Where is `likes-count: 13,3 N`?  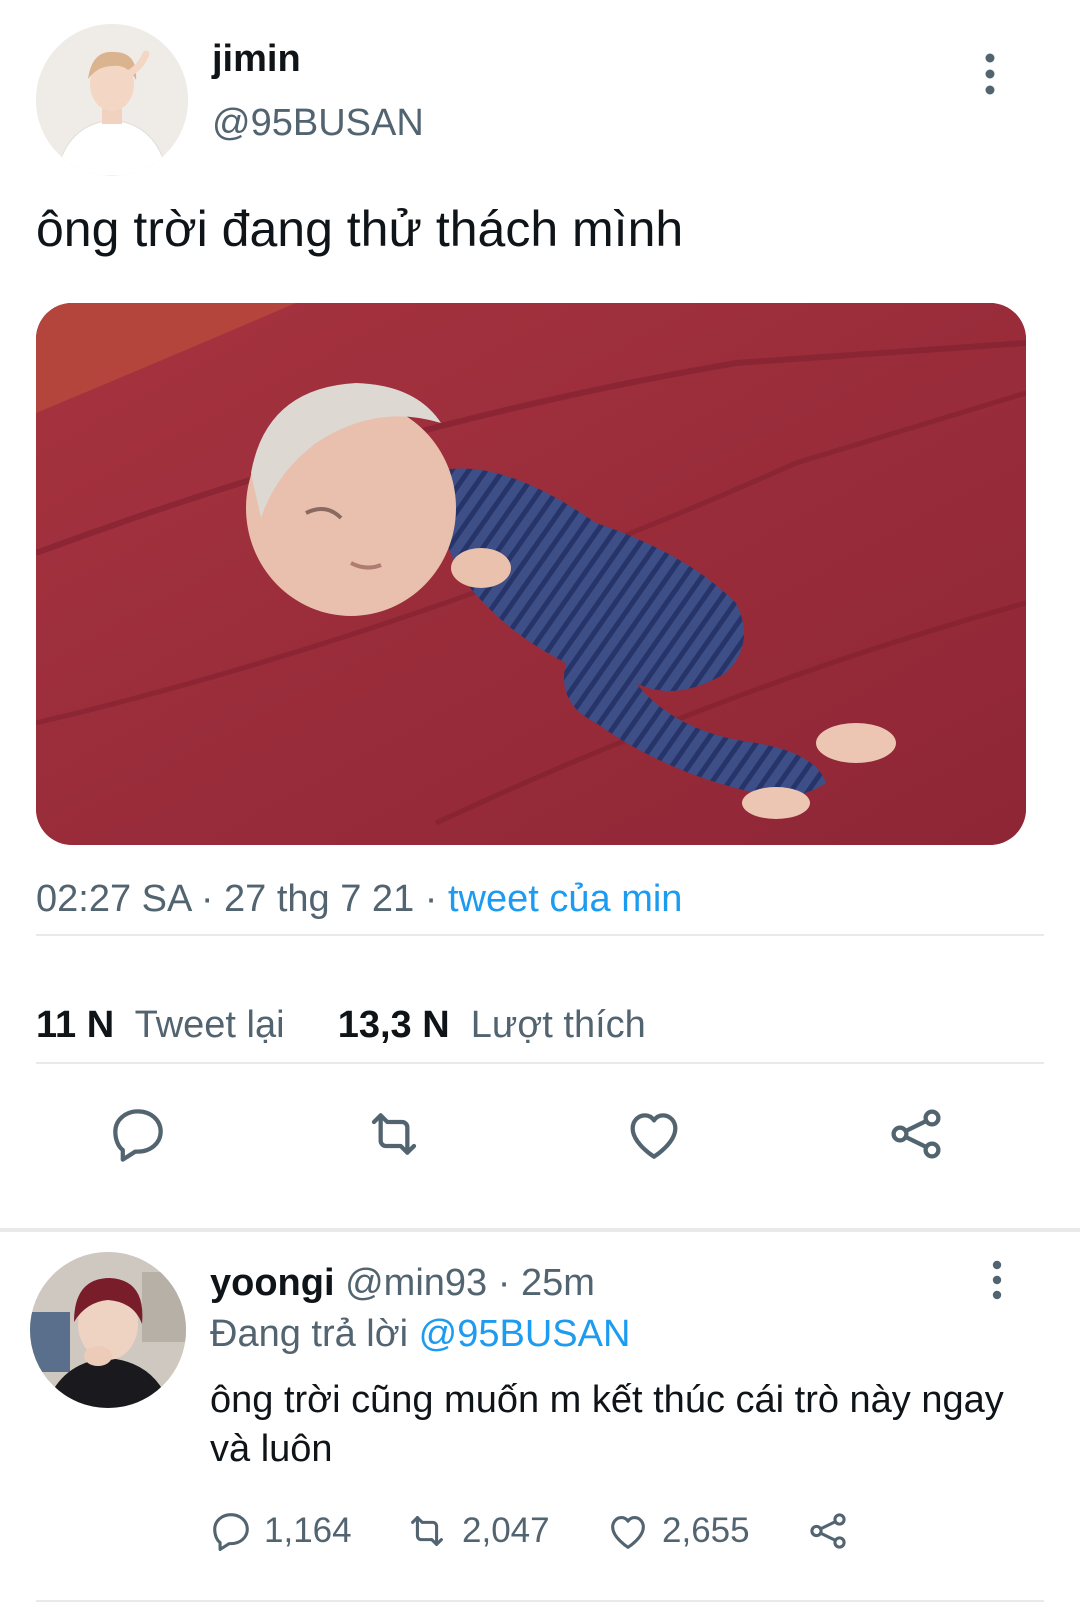
likes-count: 13,3 N is located at coordinates (393, 1025).